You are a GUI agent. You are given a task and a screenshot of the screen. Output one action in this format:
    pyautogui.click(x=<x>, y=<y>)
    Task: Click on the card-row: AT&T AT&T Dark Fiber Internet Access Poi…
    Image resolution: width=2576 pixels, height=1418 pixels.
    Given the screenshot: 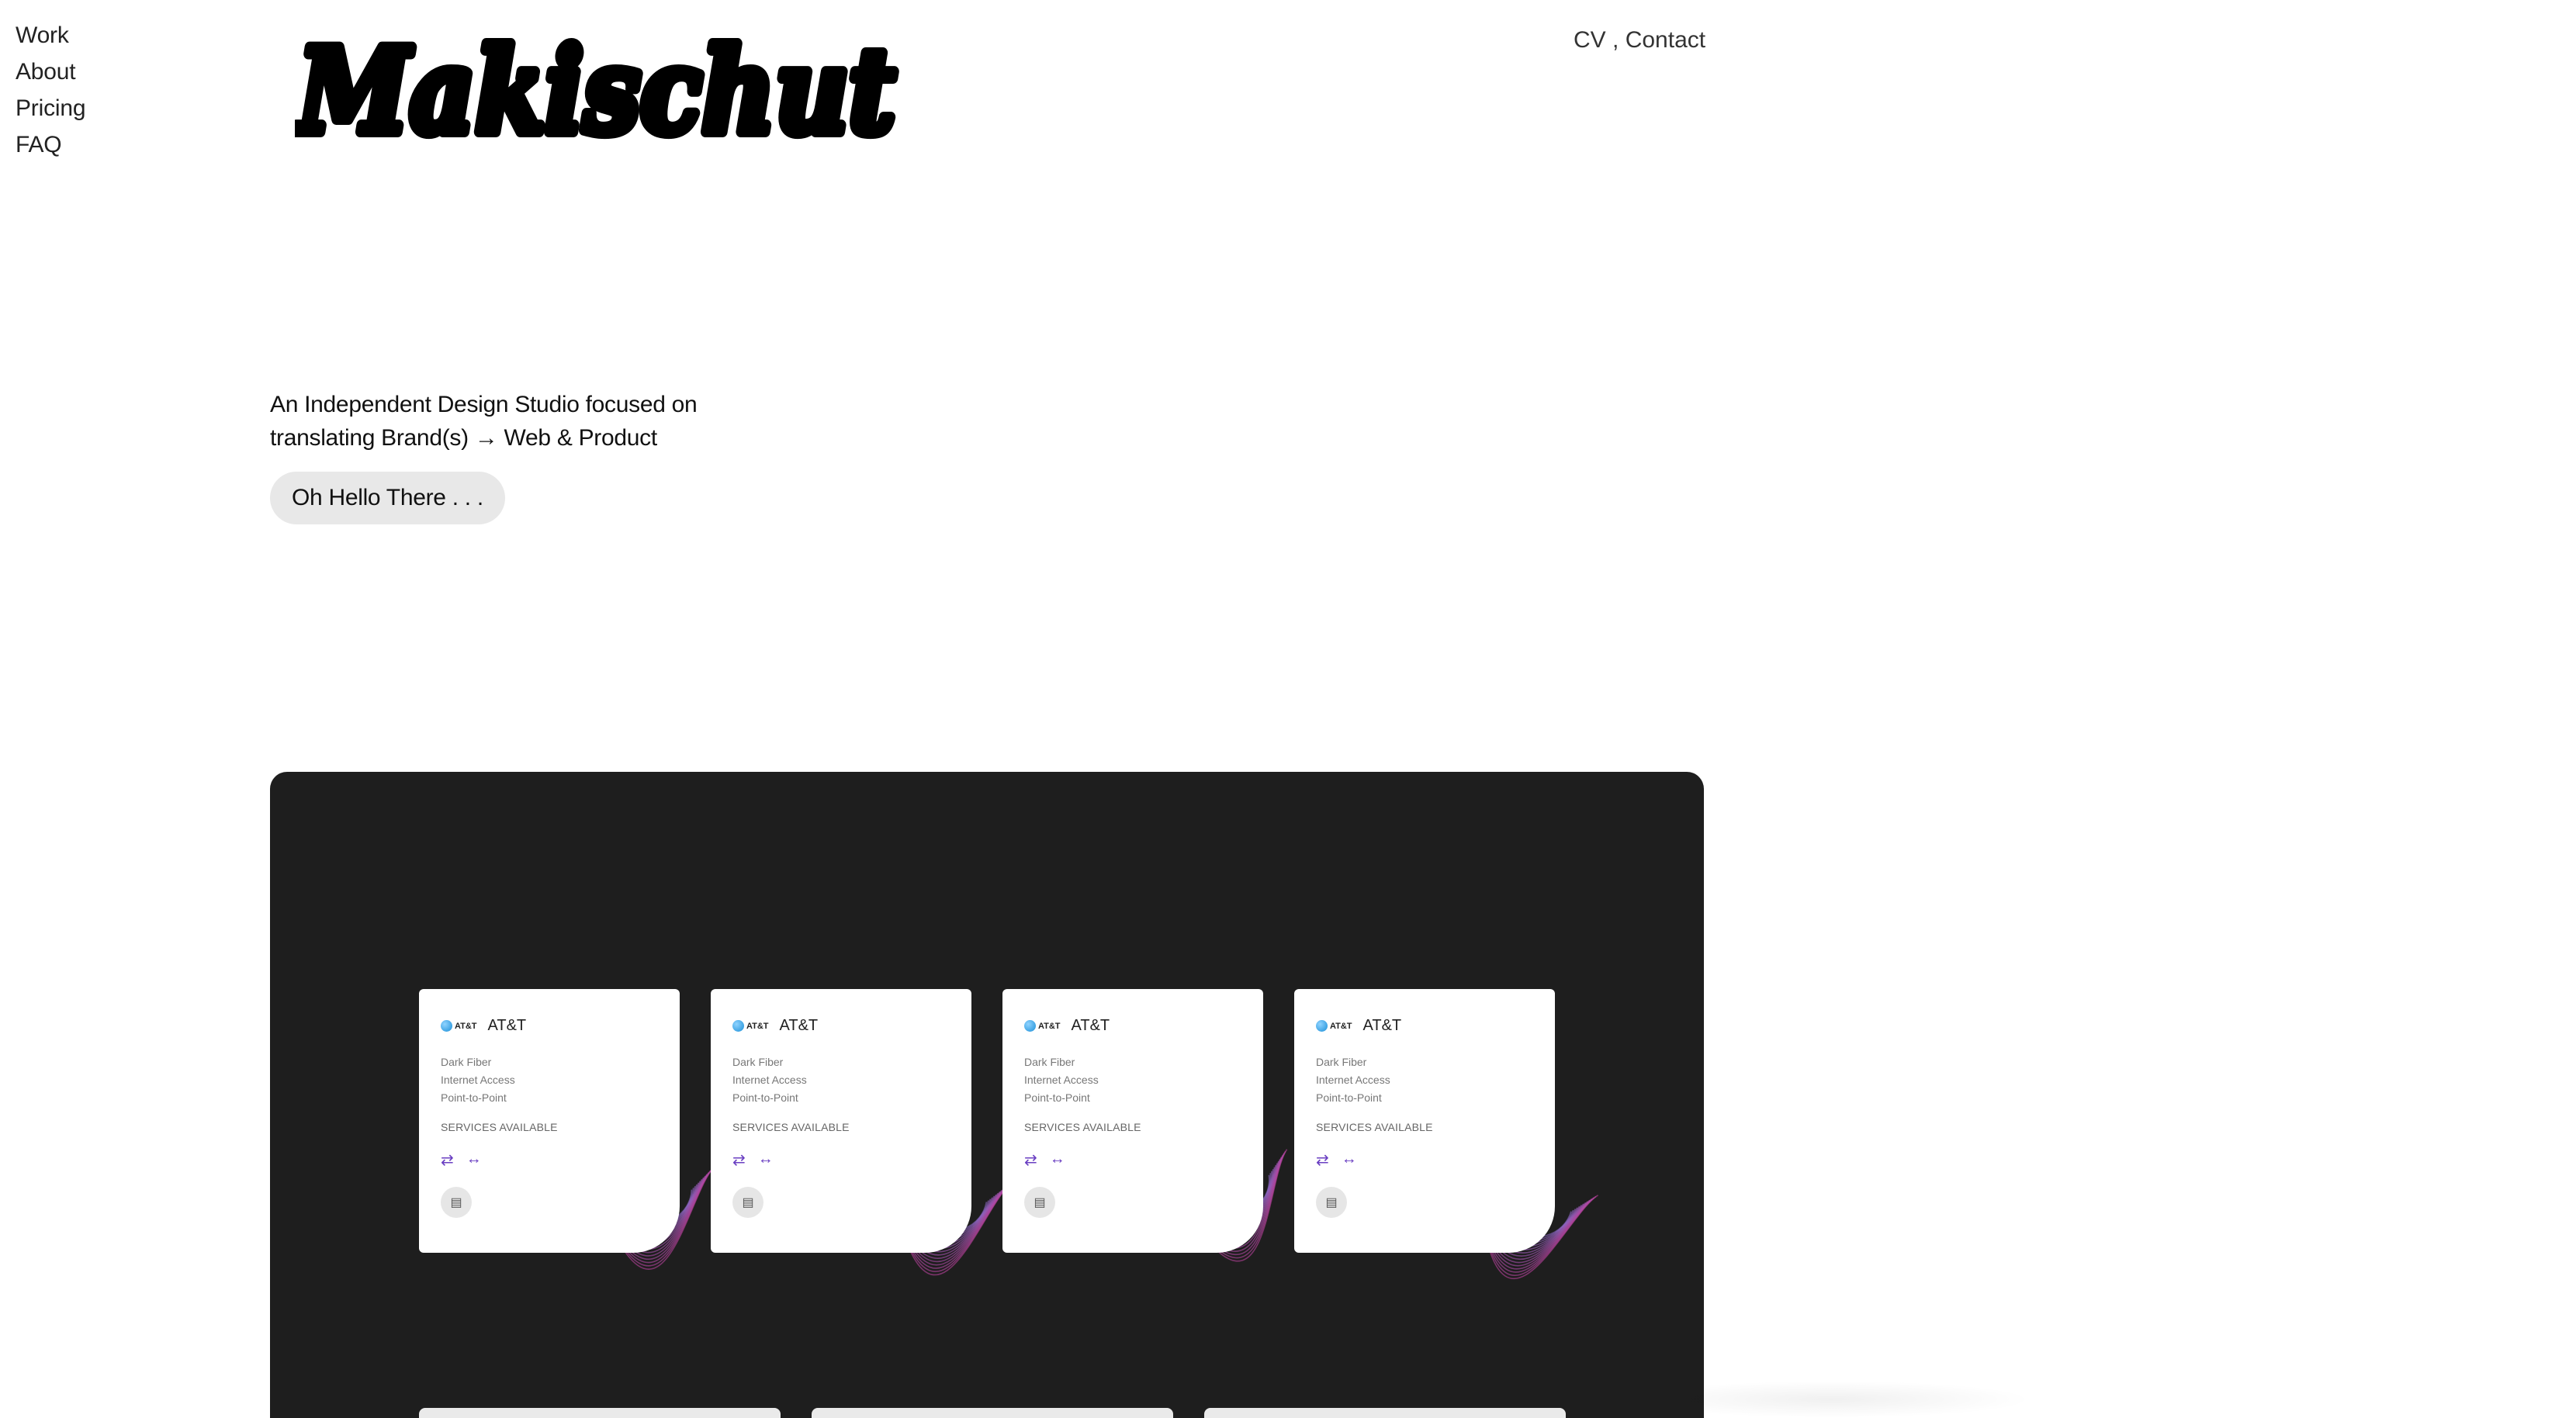 What is the action you would take?
    pyautogui.click(x=1008, y=1134)
    